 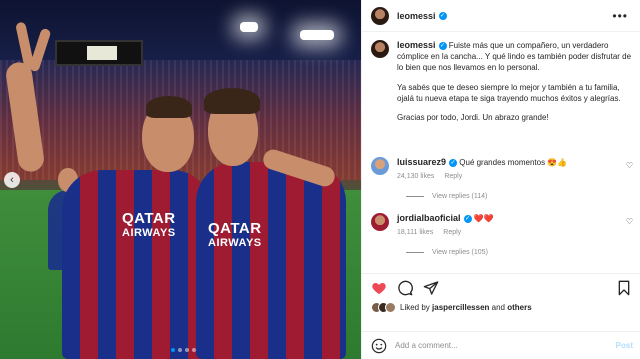 I want to click on hair-right, so click(x=232, y=101).